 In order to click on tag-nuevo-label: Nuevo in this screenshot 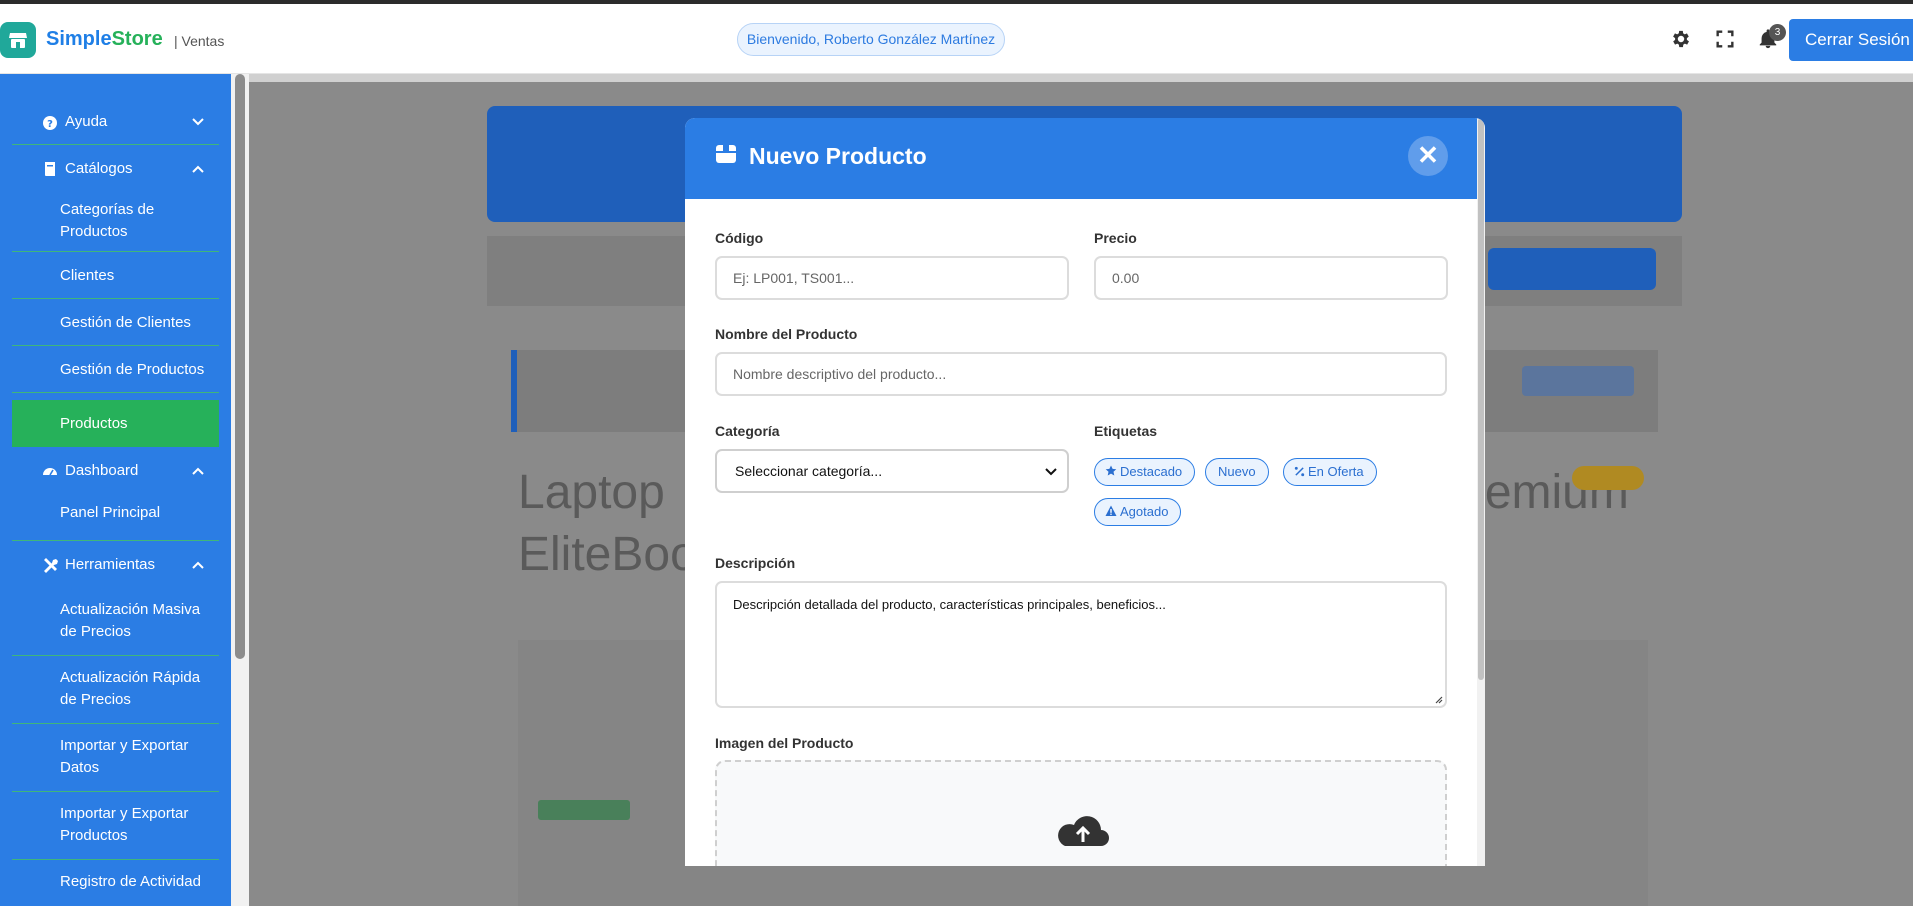, I will do `click(1237, 471)`.